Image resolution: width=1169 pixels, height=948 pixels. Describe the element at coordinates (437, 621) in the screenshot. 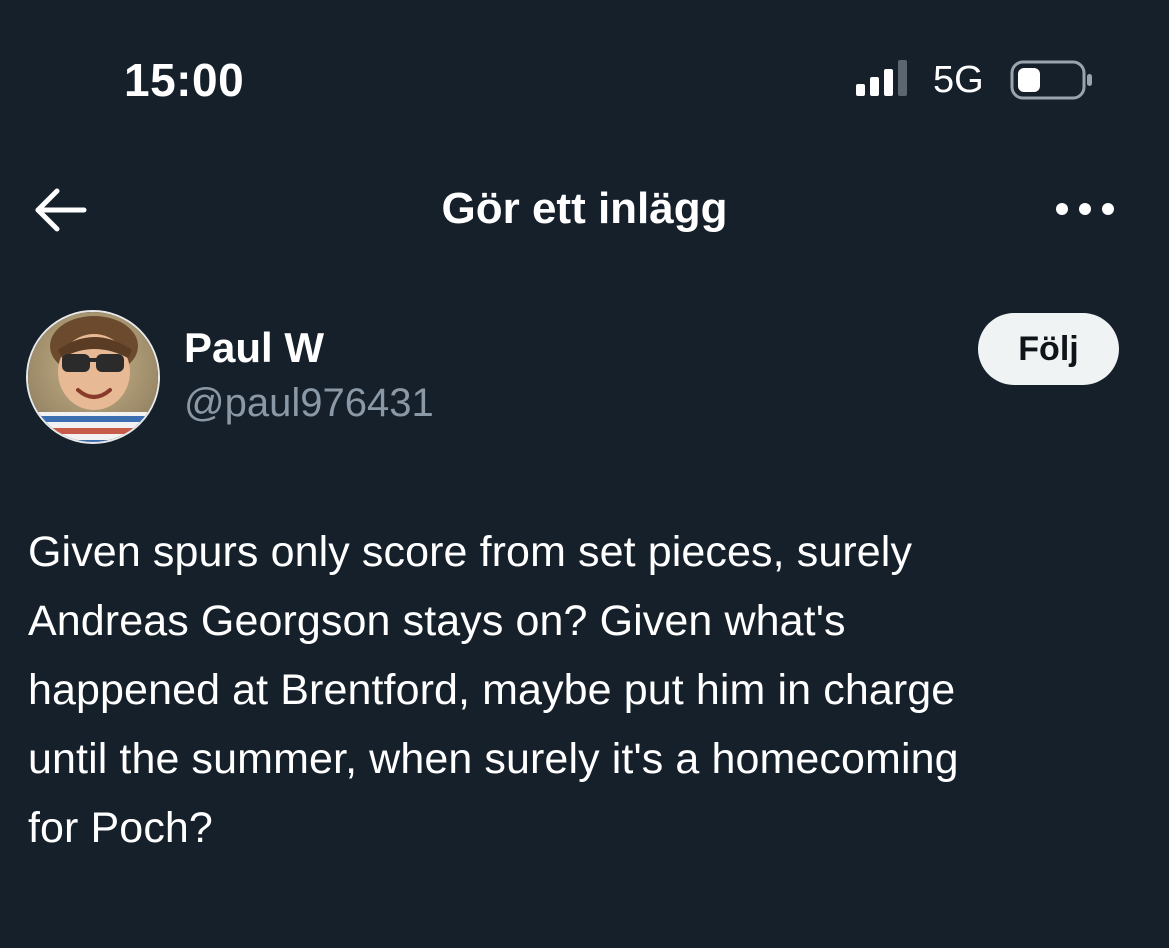

I see `tweet-text-line: Andreas Georgson stays on? Given what's` at that location.